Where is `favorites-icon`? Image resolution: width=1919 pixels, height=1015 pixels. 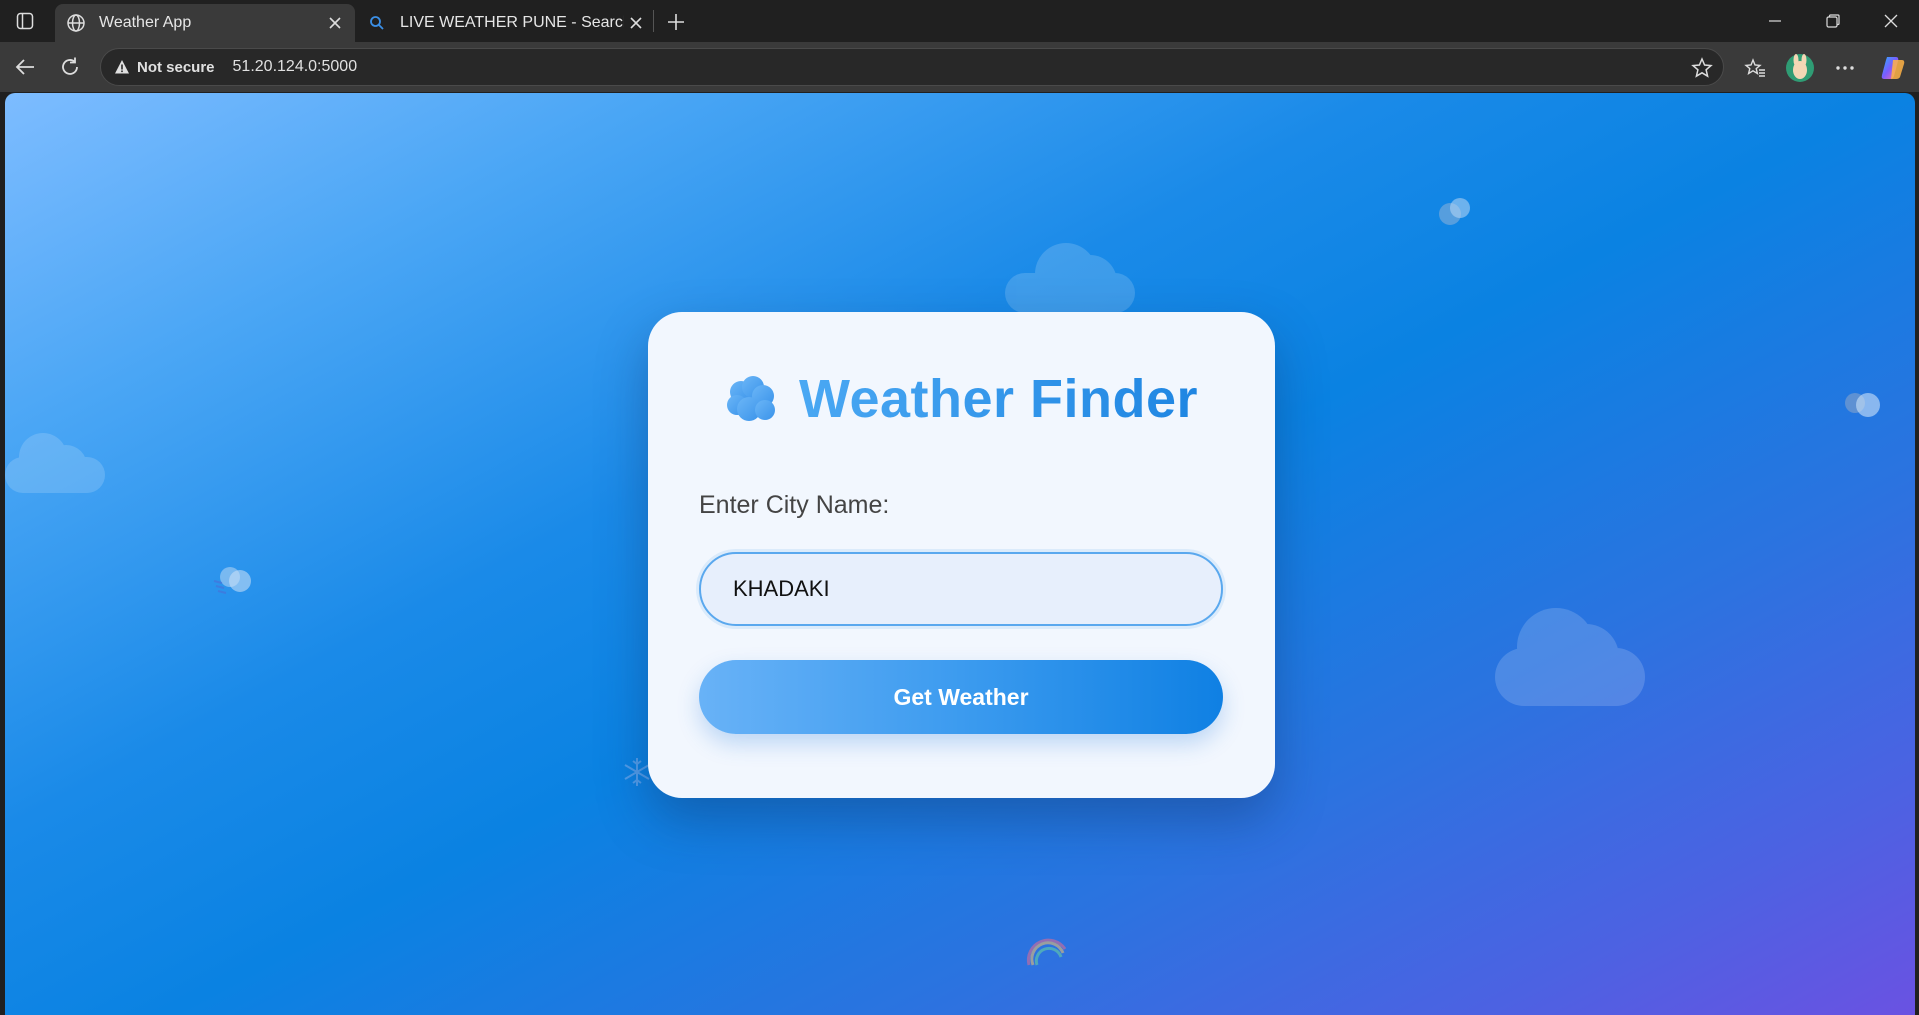 favorites-icon is located at coordinates (1755, 68).